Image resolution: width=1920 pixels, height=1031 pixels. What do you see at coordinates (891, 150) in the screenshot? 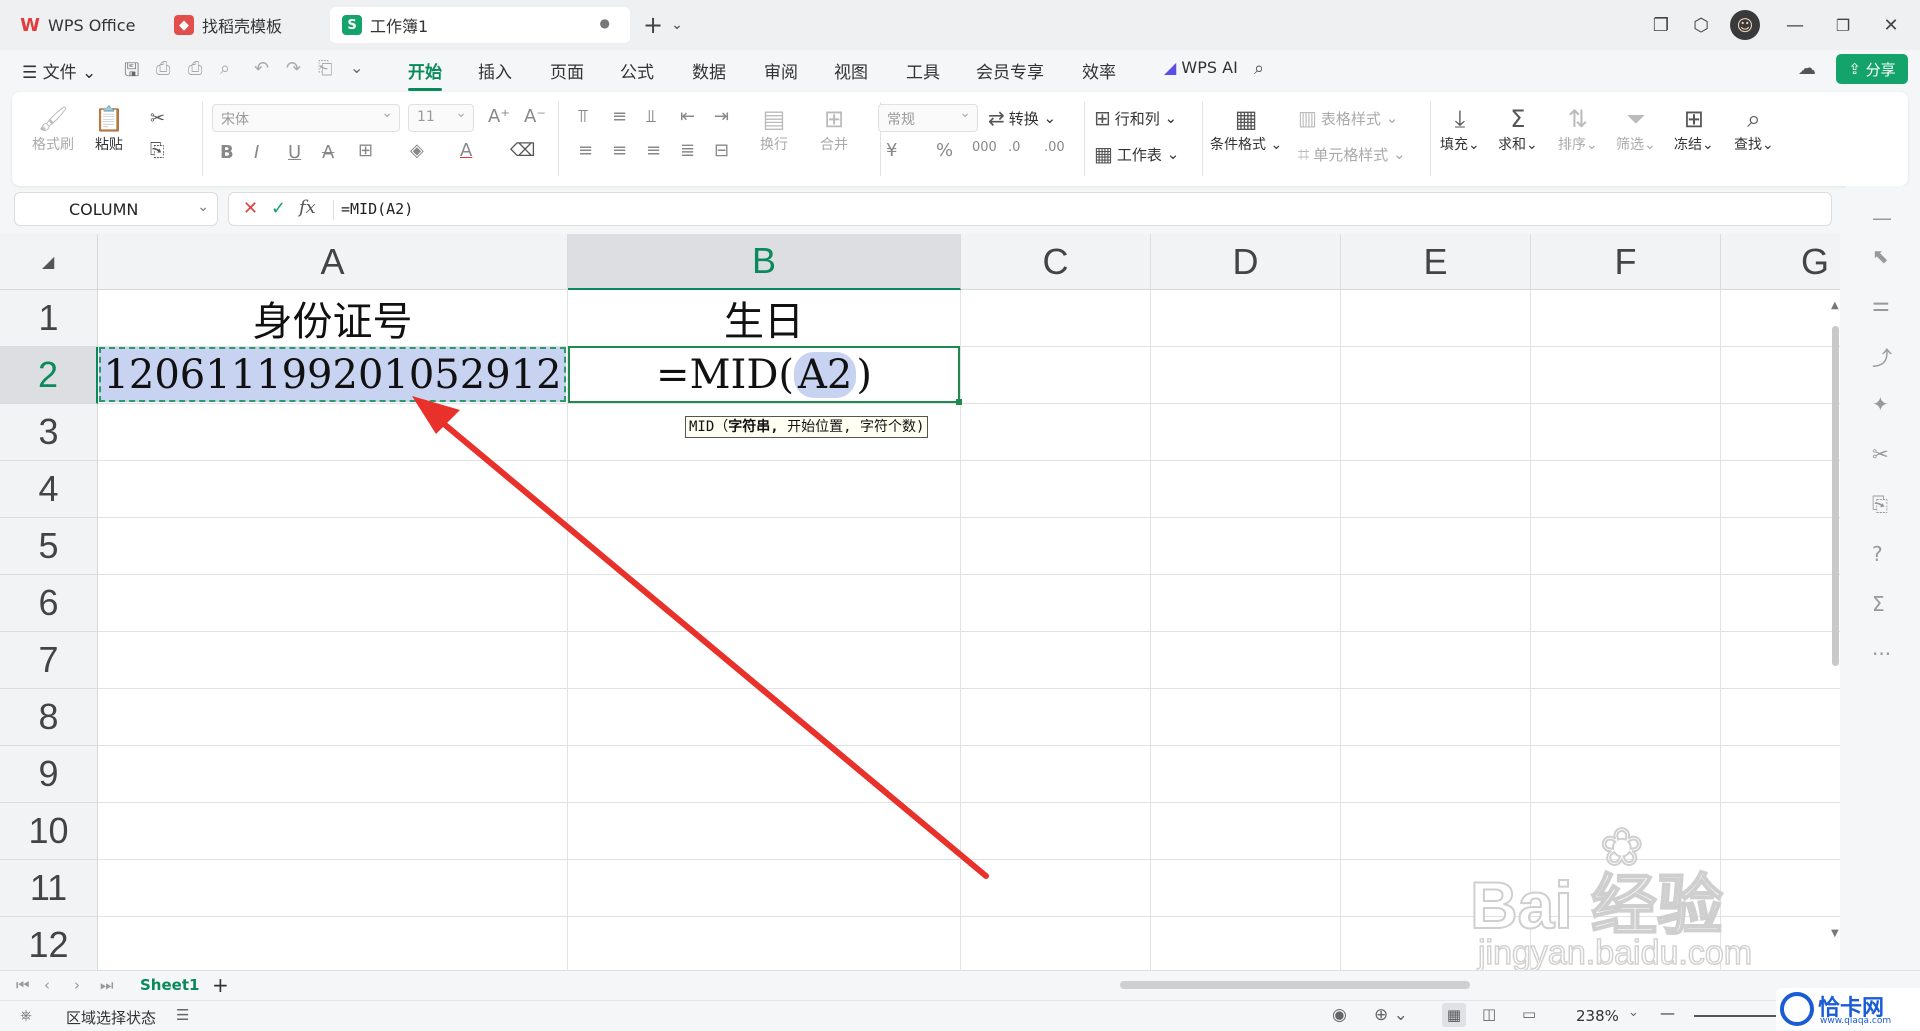
I see `currency-icon: ¥` at bounding box center [891, 150].